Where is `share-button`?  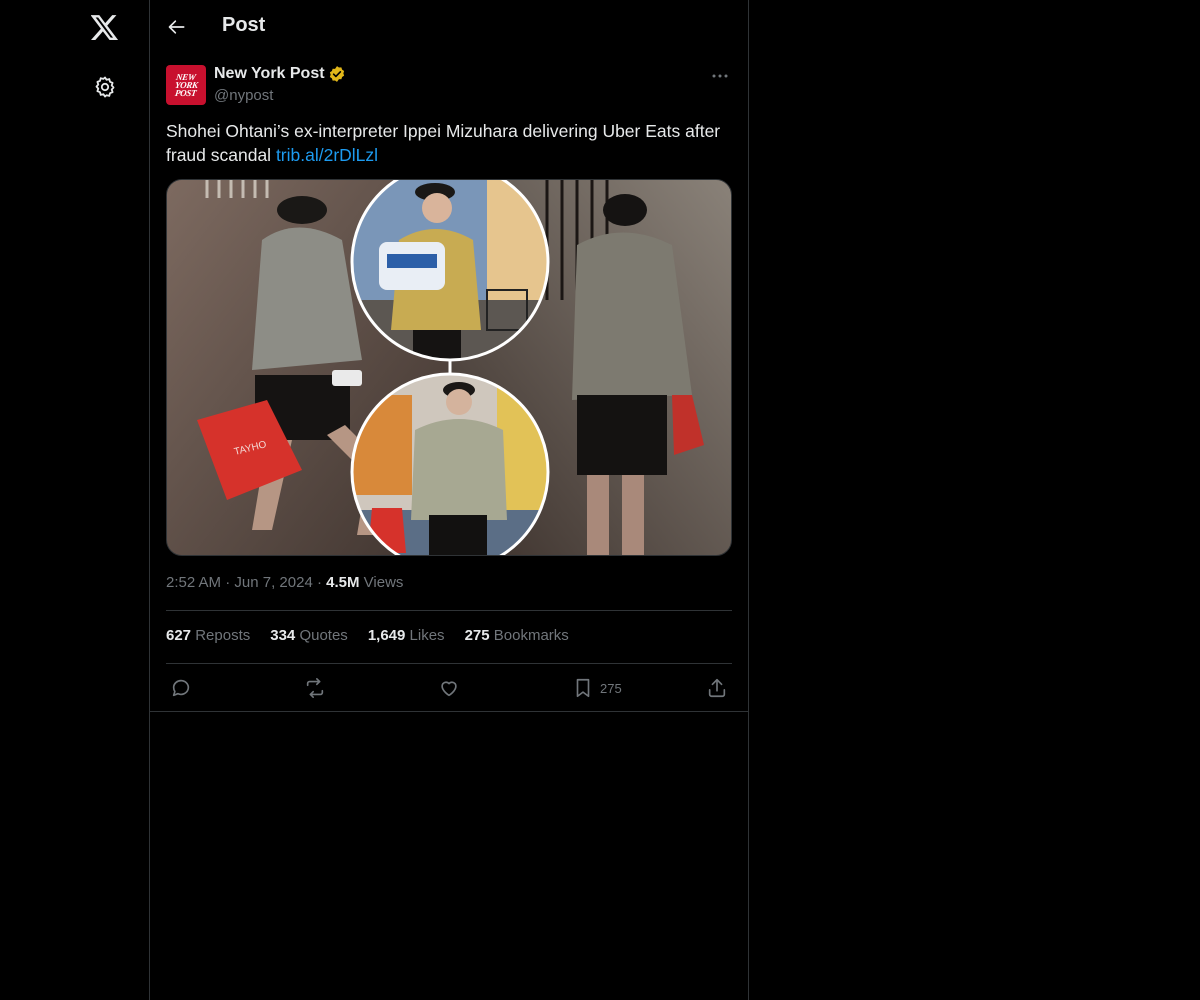 share-button is located at coordinates (717, 688).